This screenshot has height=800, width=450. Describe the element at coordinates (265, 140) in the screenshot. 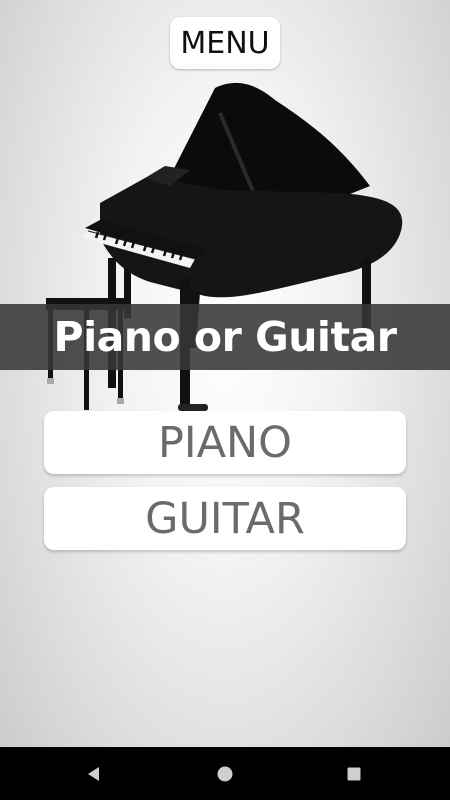

I see `piano-lid` at that location.